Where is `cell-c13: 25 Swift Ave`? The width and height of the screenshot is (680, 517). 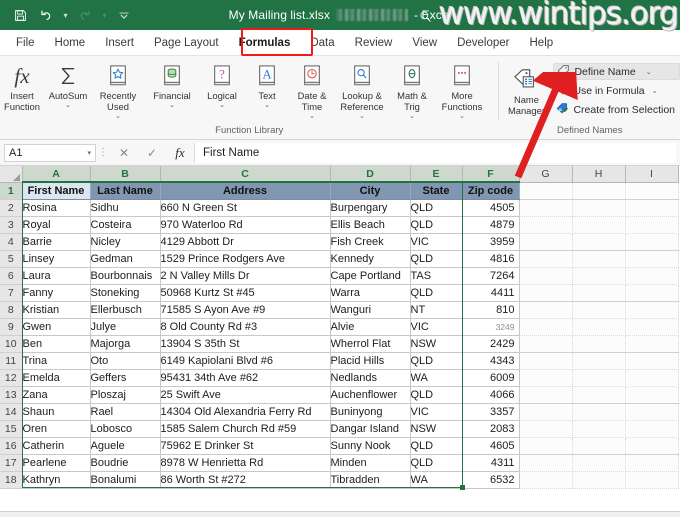
cell-c13: 25 Swift Ave is located at coordinates (245, 395).